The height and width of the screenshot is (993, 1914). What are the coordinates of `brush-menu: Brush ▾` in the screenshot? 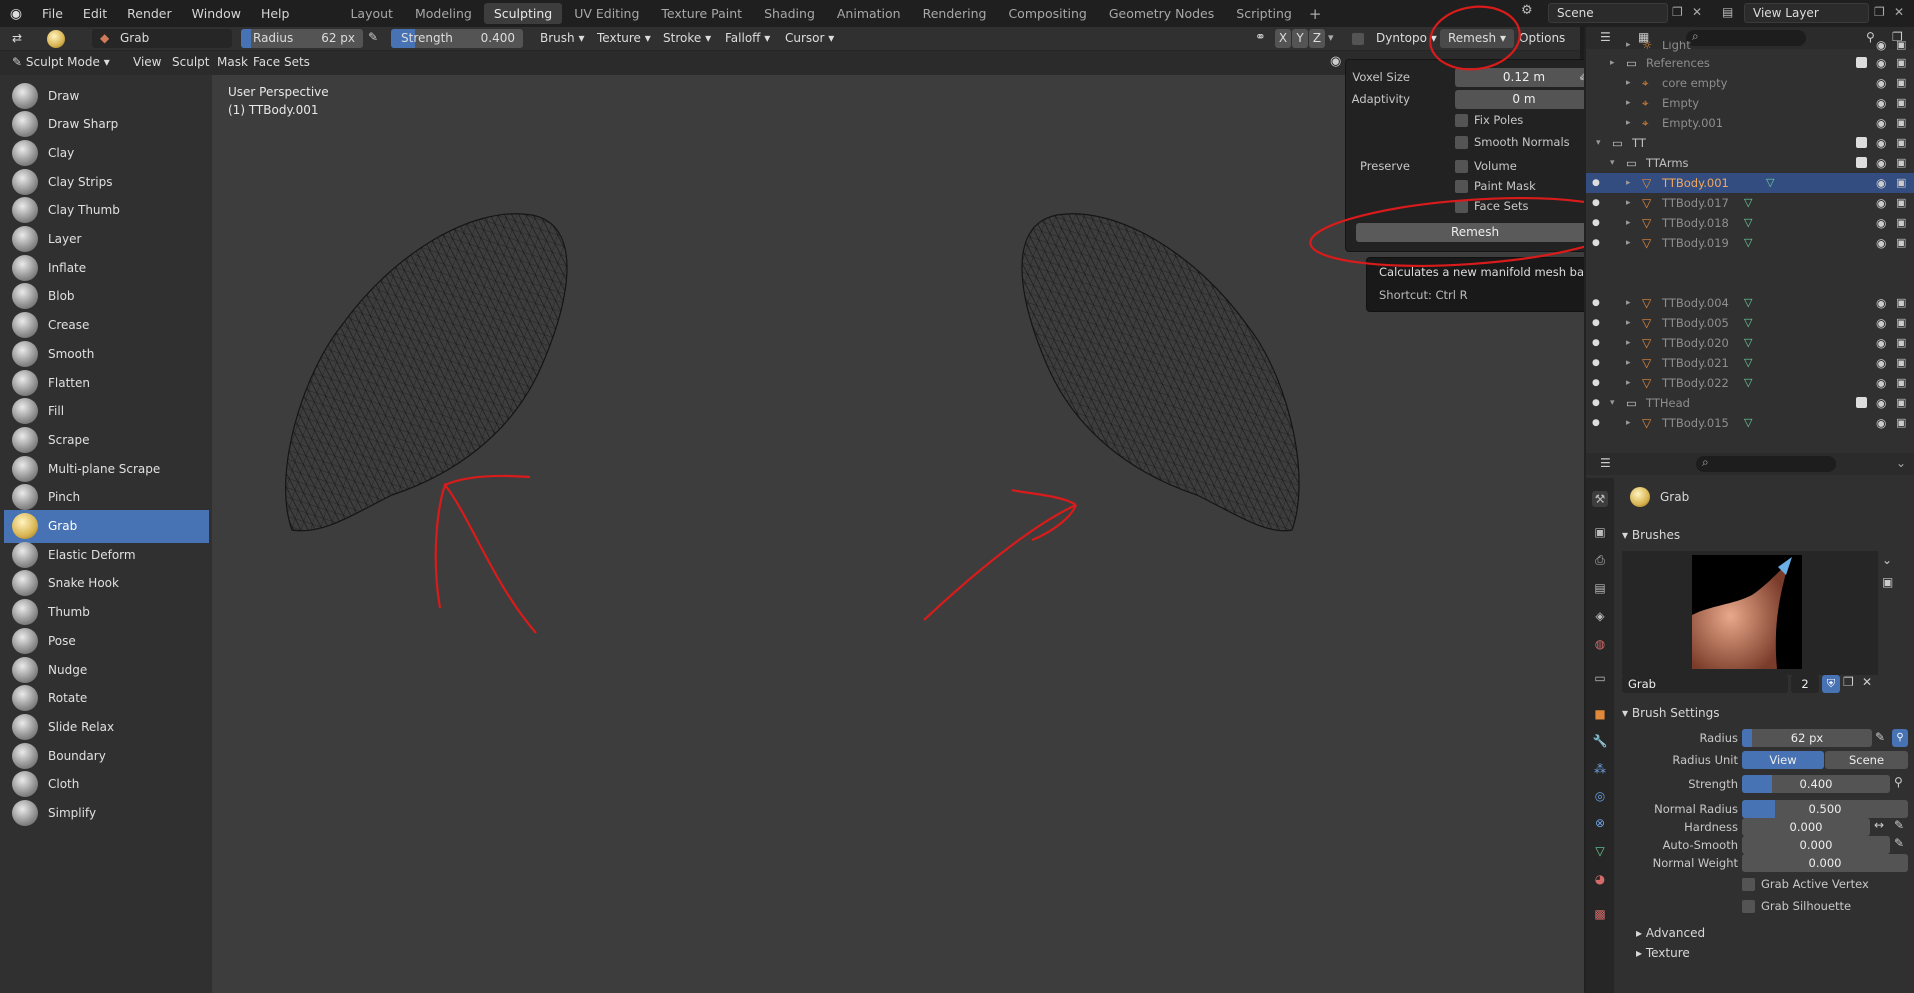 It's located at (562, 38).